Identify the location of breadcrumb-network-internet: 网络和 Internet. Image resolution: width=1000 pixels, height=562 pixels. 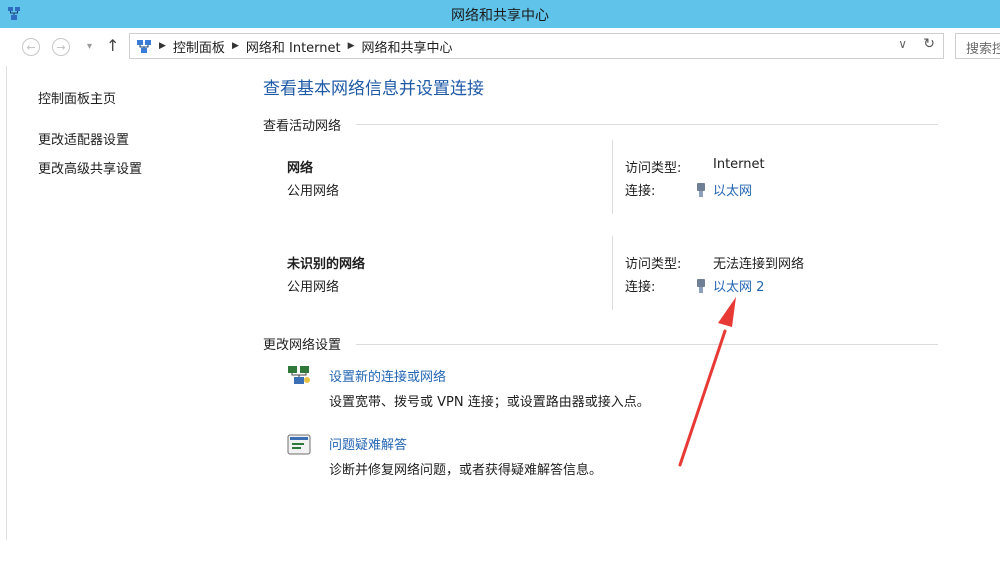
(293, 46).